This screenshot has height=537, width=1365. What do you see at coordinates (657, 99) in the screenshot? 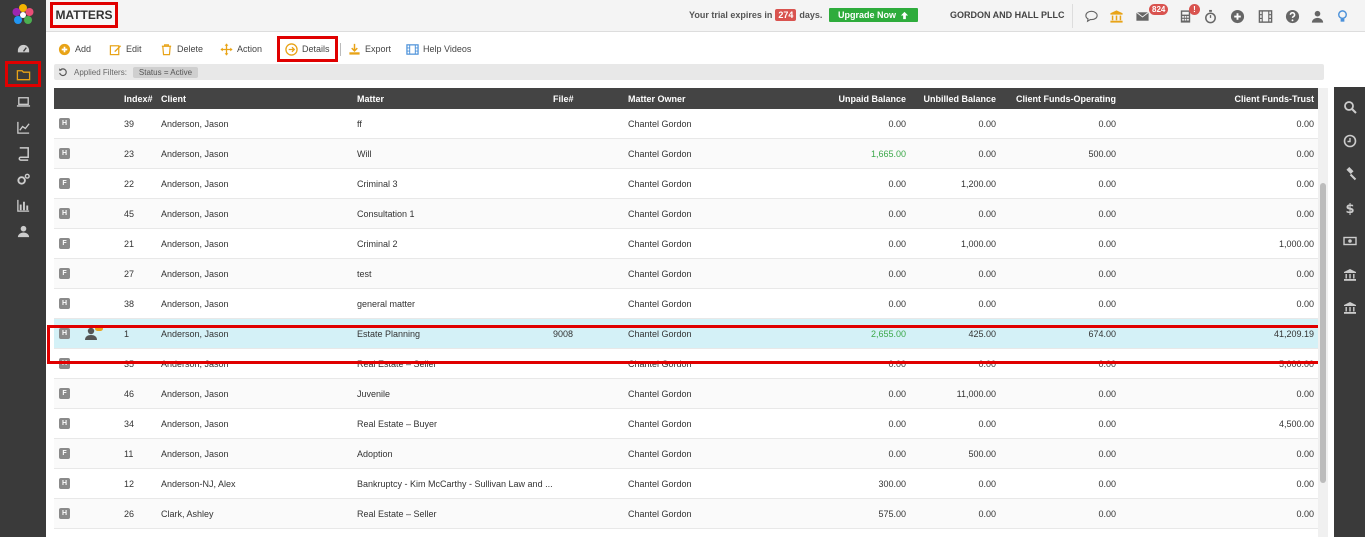
I see `col-owner: Matter Owner` at bounding box center [657, 99].